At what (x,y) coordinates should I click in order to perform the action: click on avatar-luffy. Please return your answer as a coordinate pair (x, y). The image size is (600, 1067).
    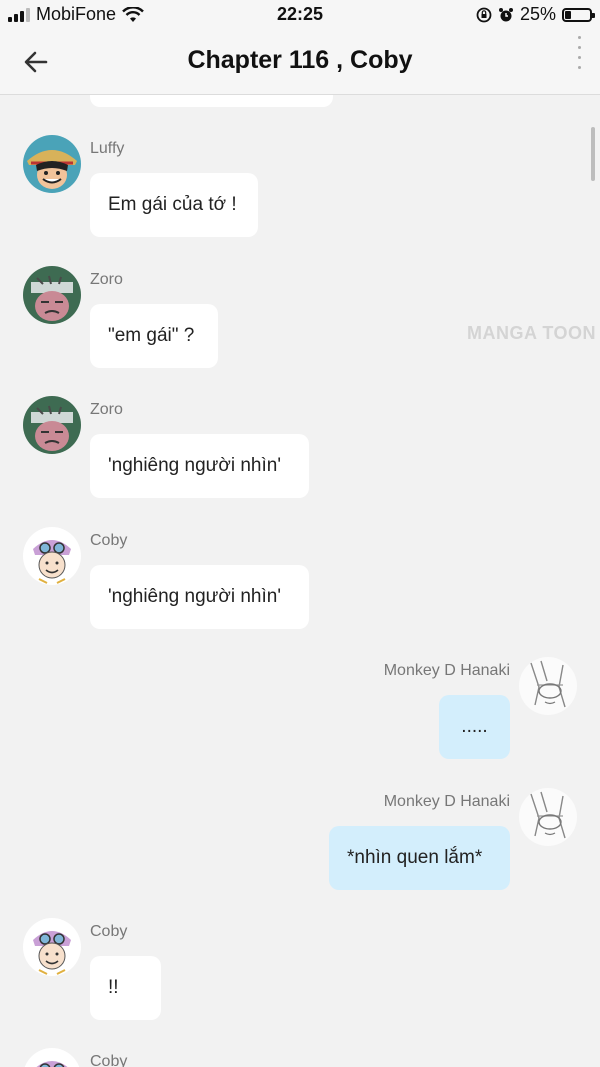
    Looking at the image, I should click on (52, 164).